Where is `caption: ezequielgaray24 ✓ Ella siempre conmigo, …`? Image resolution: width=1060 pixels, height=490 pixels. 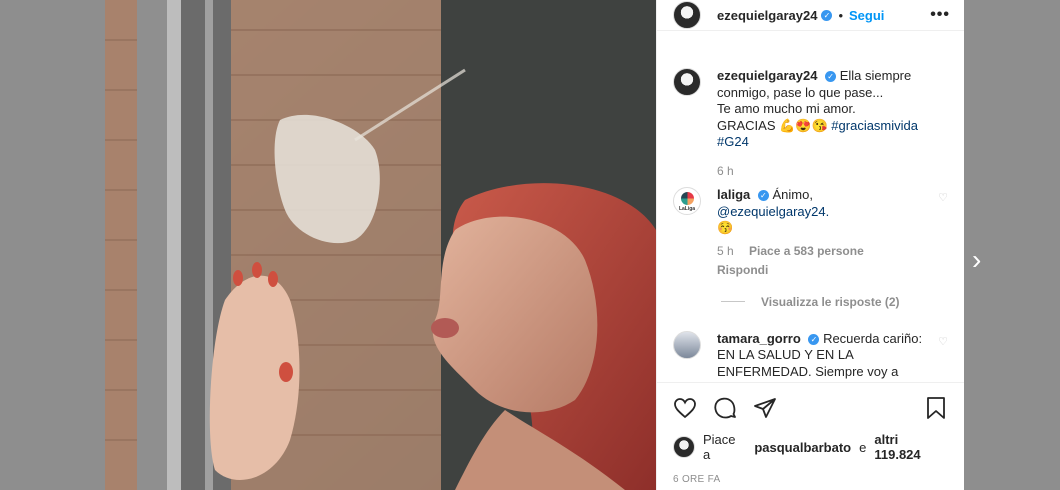
caption: ezequielgaray24 ✓ Ella siempre conmigo, … is located at coordinates (810, 123).